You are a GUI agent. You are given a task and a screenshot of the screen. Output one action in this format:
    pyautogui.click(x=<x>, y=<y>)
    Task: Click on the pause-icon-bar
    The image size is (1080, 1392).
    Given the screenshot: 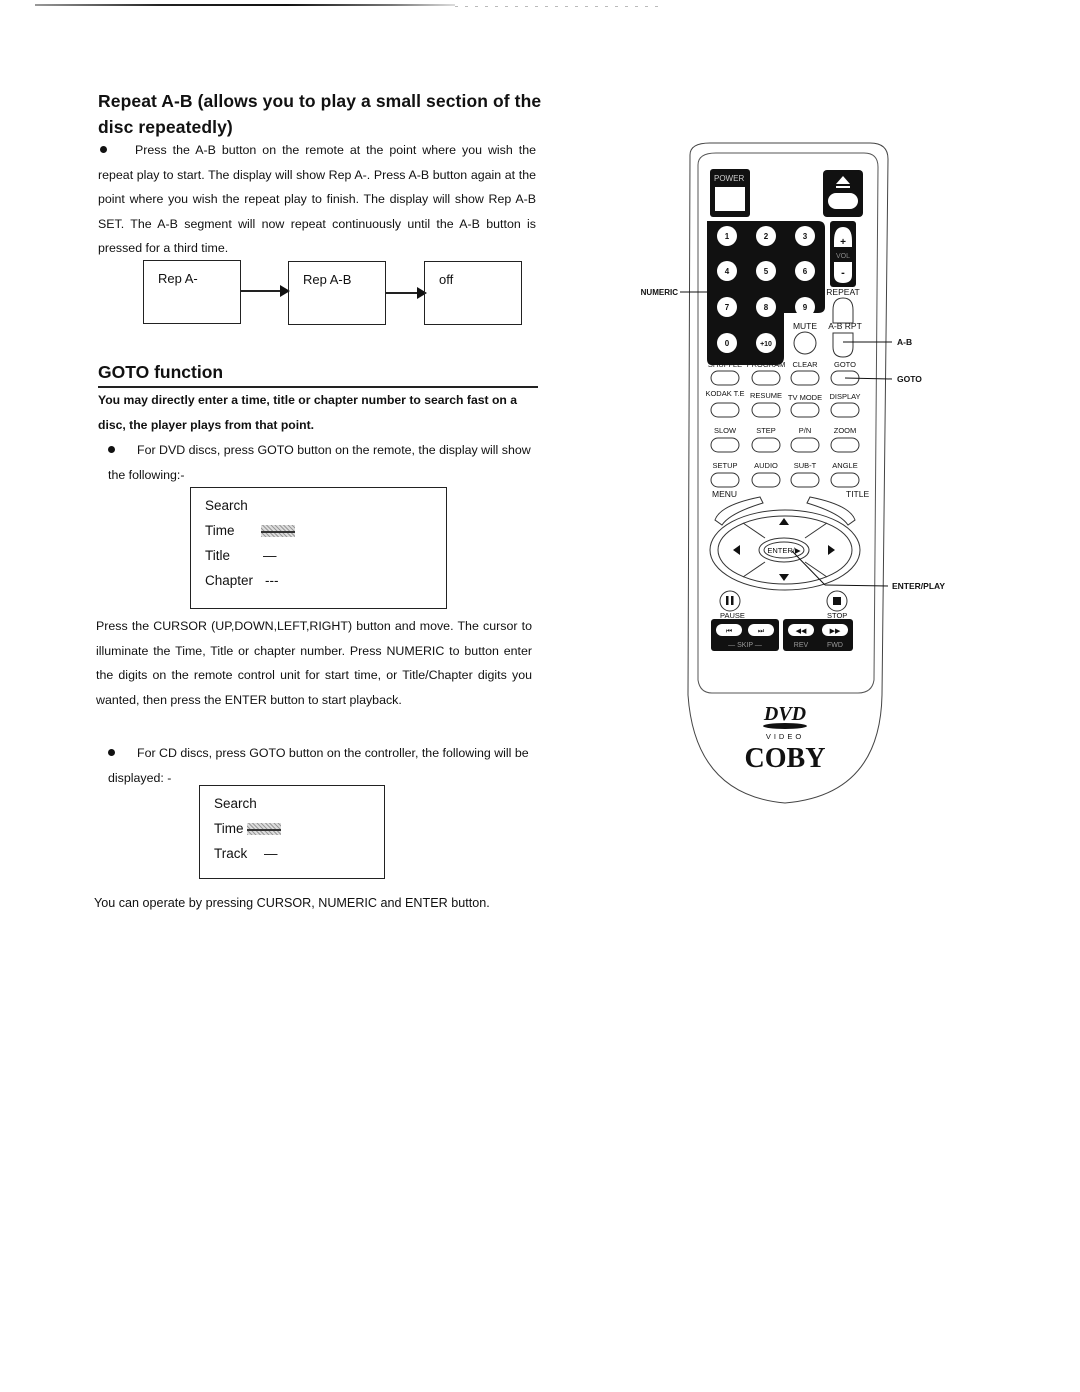 What is the action you would take?
    pyautogui.click(x=732, y=600)
    